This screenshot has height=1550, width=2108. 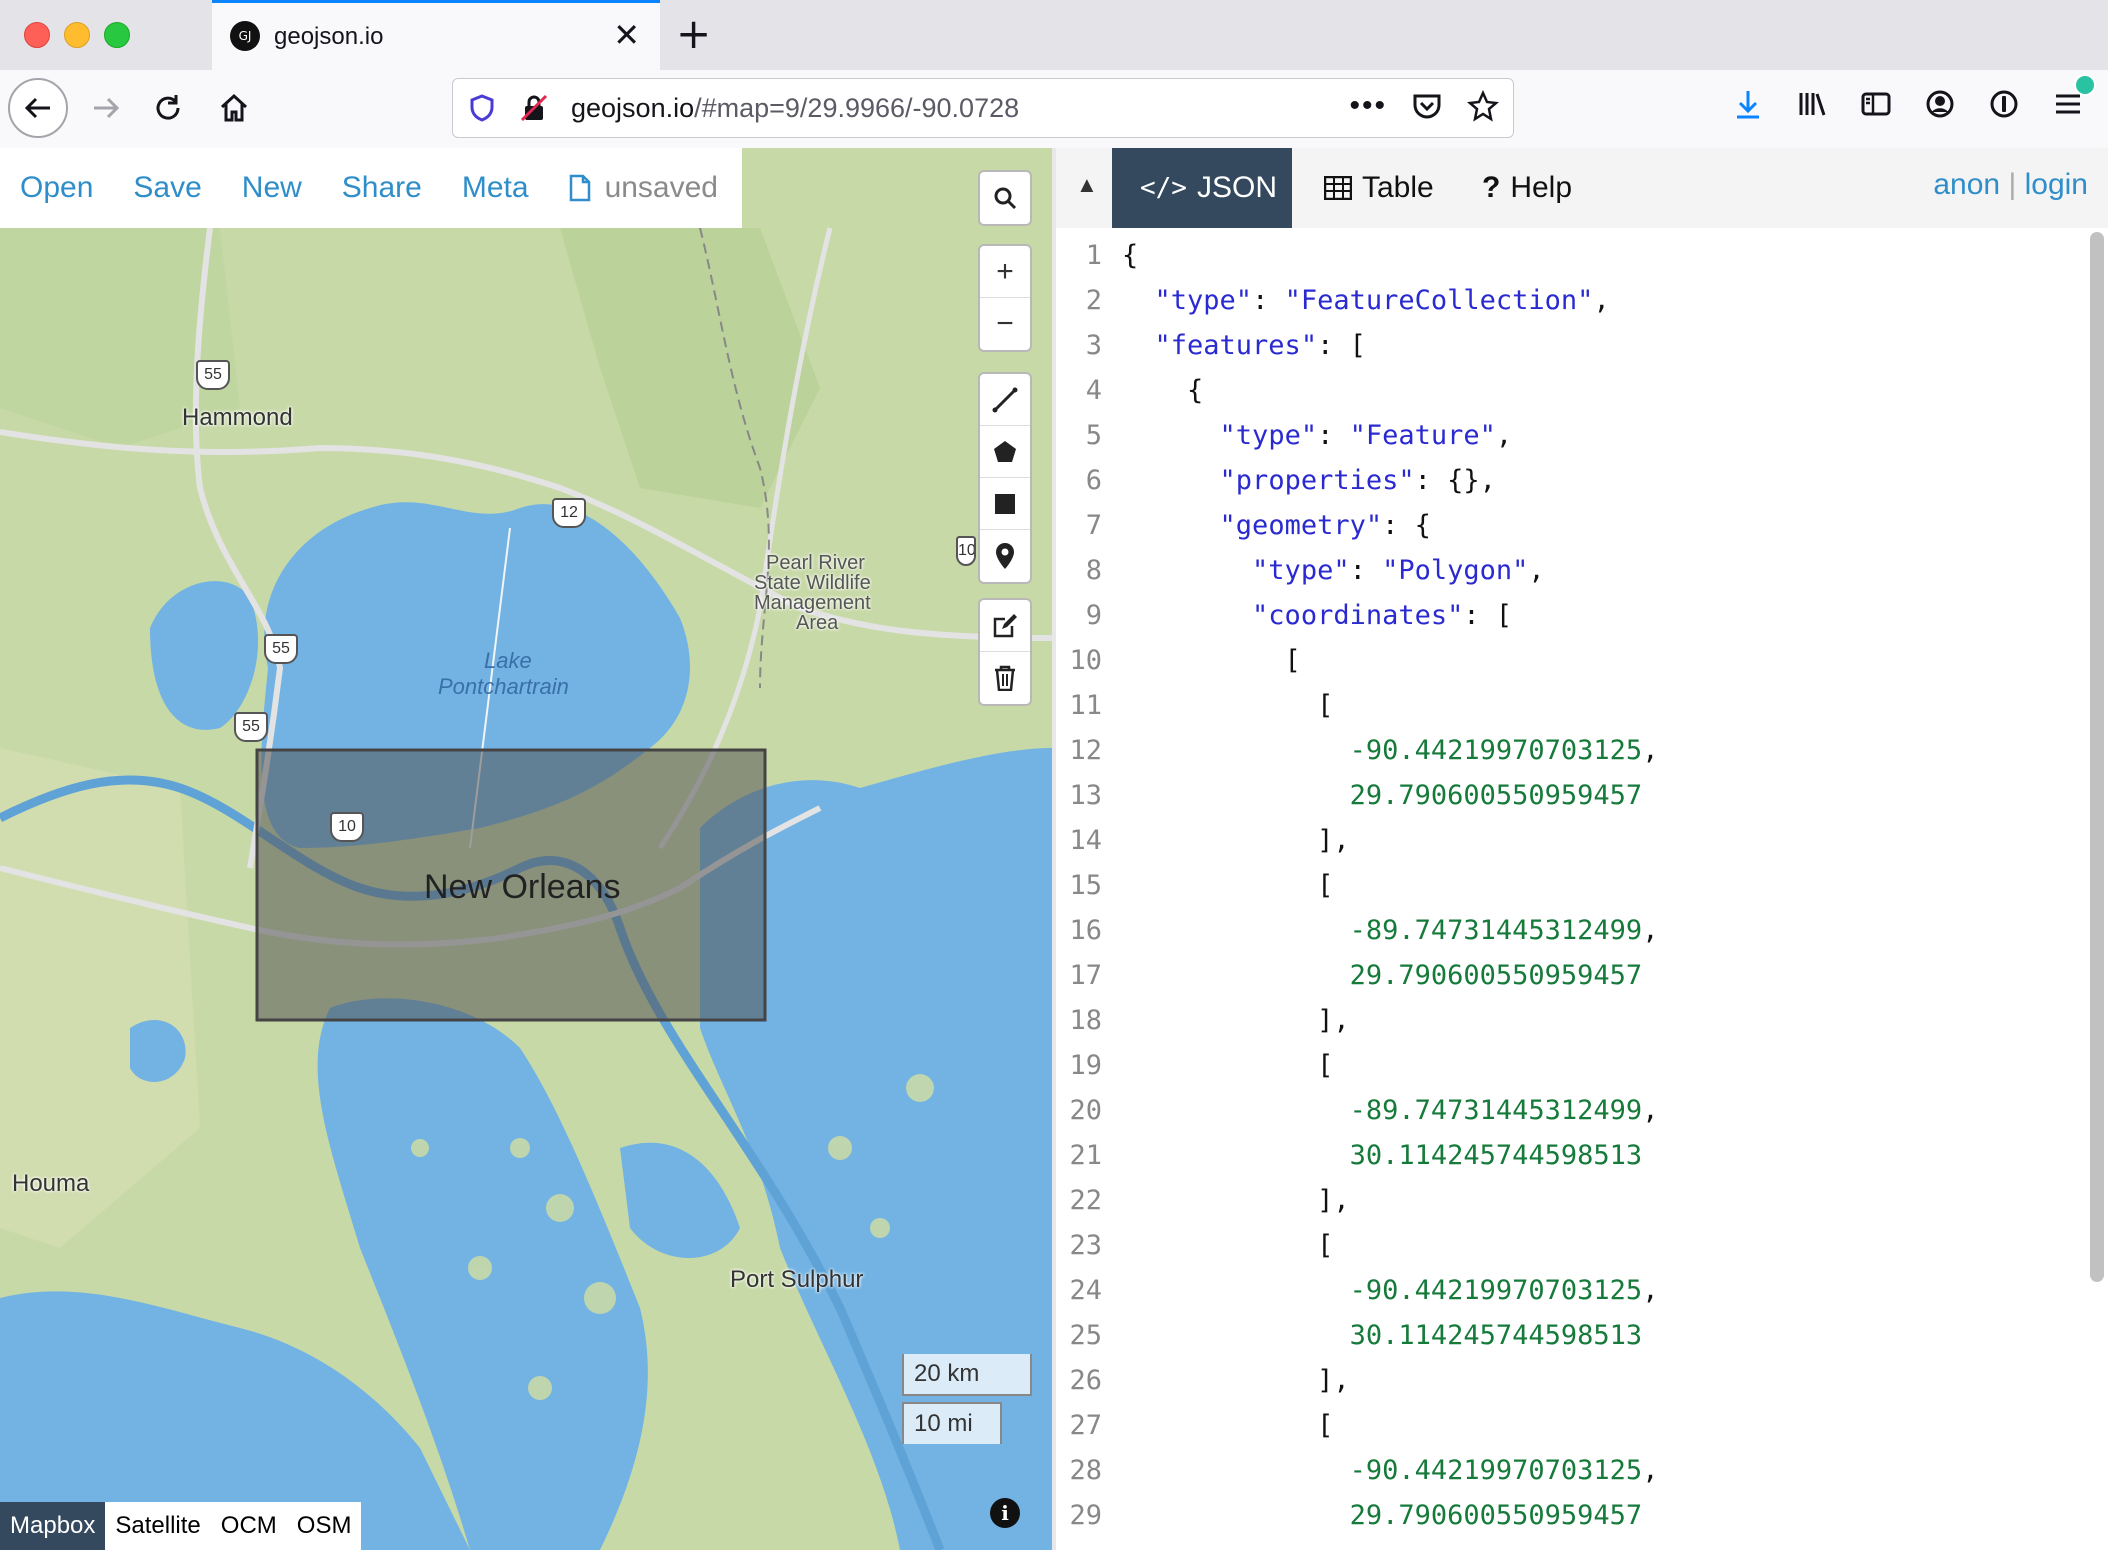 What do you see at coordinates (1812, 104) in the screenshot?
I see `library-icon` at bounding box center [1812, 104].